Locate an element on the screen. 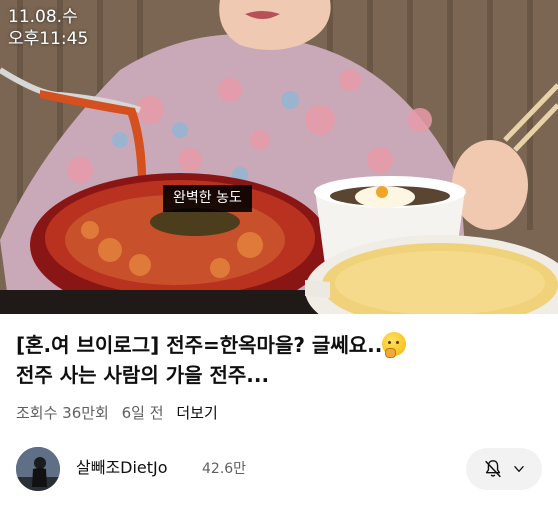 This screenshot has height=512, width=558. avatar-image is located at coordinates (38, 469).